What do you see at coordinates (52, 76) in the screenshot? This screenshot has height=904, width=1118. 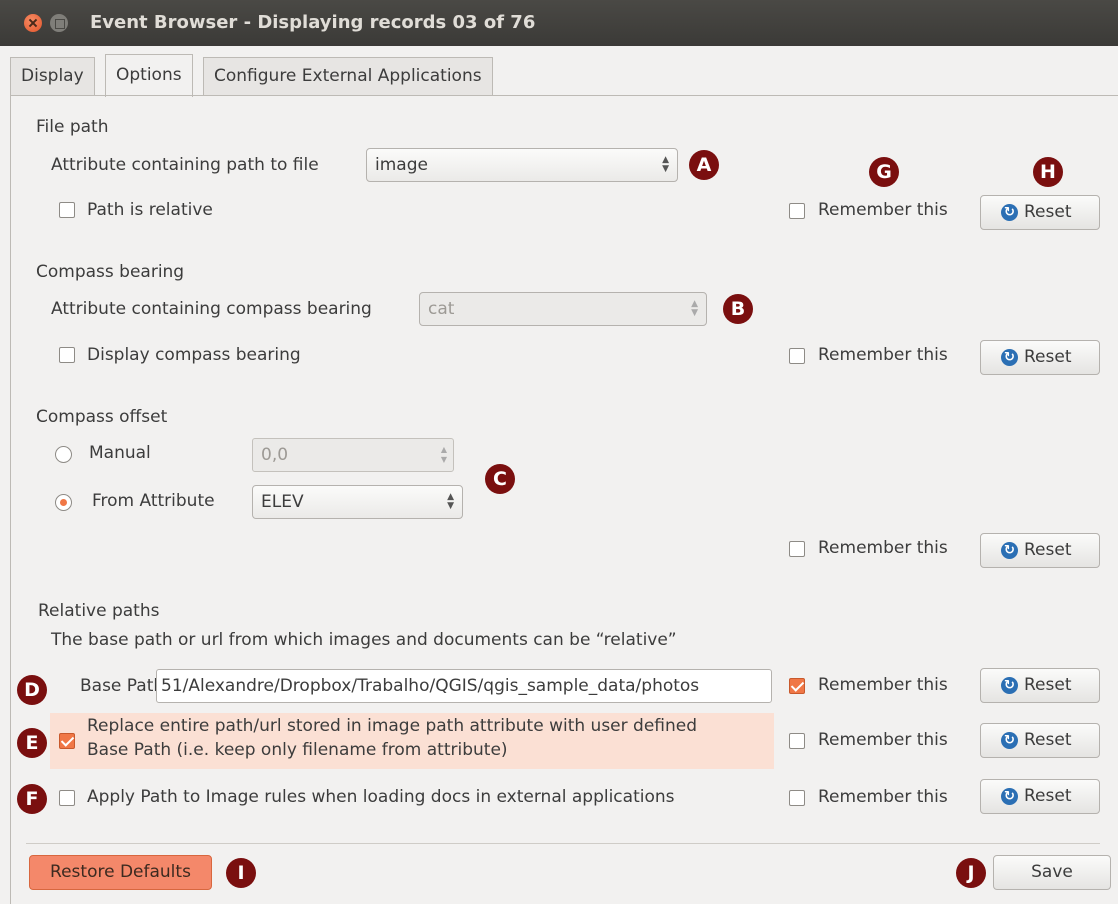 I see `tab-display: Display` at bounding box center [52, 76].